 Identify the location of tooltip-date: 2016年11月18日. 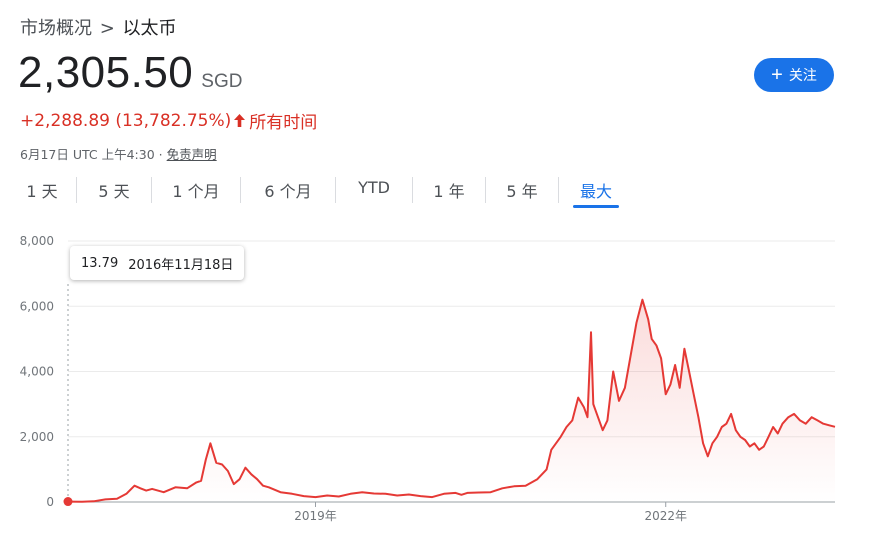
(181, 265).